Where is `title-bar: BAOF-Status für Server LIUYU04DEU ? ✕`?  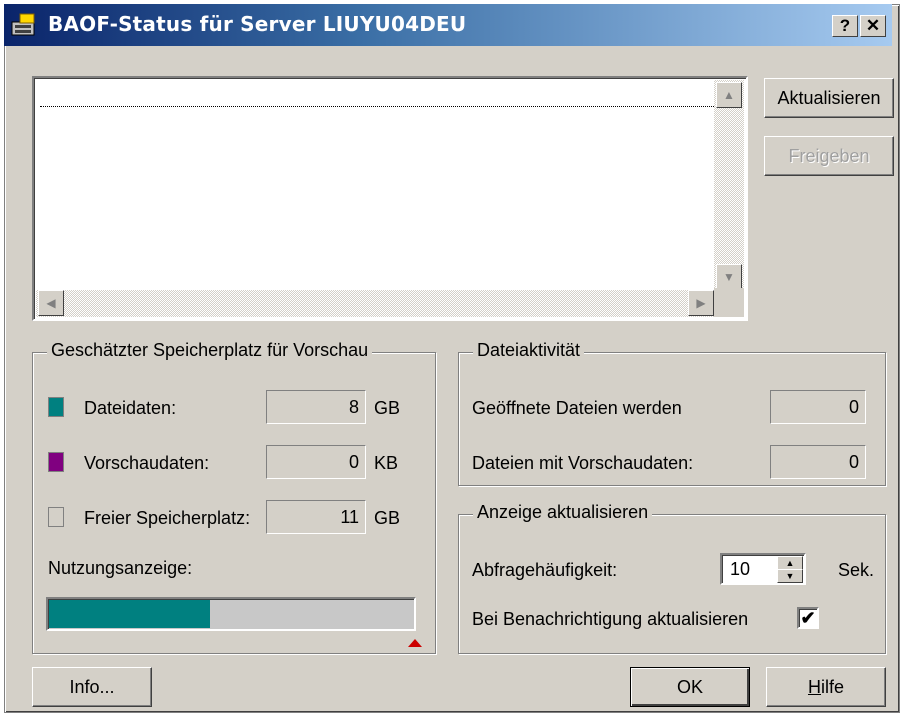 title-bar: BAOF-Status für Server LIUYU04DEU ? ✕ is located at coordinates (448, 25).